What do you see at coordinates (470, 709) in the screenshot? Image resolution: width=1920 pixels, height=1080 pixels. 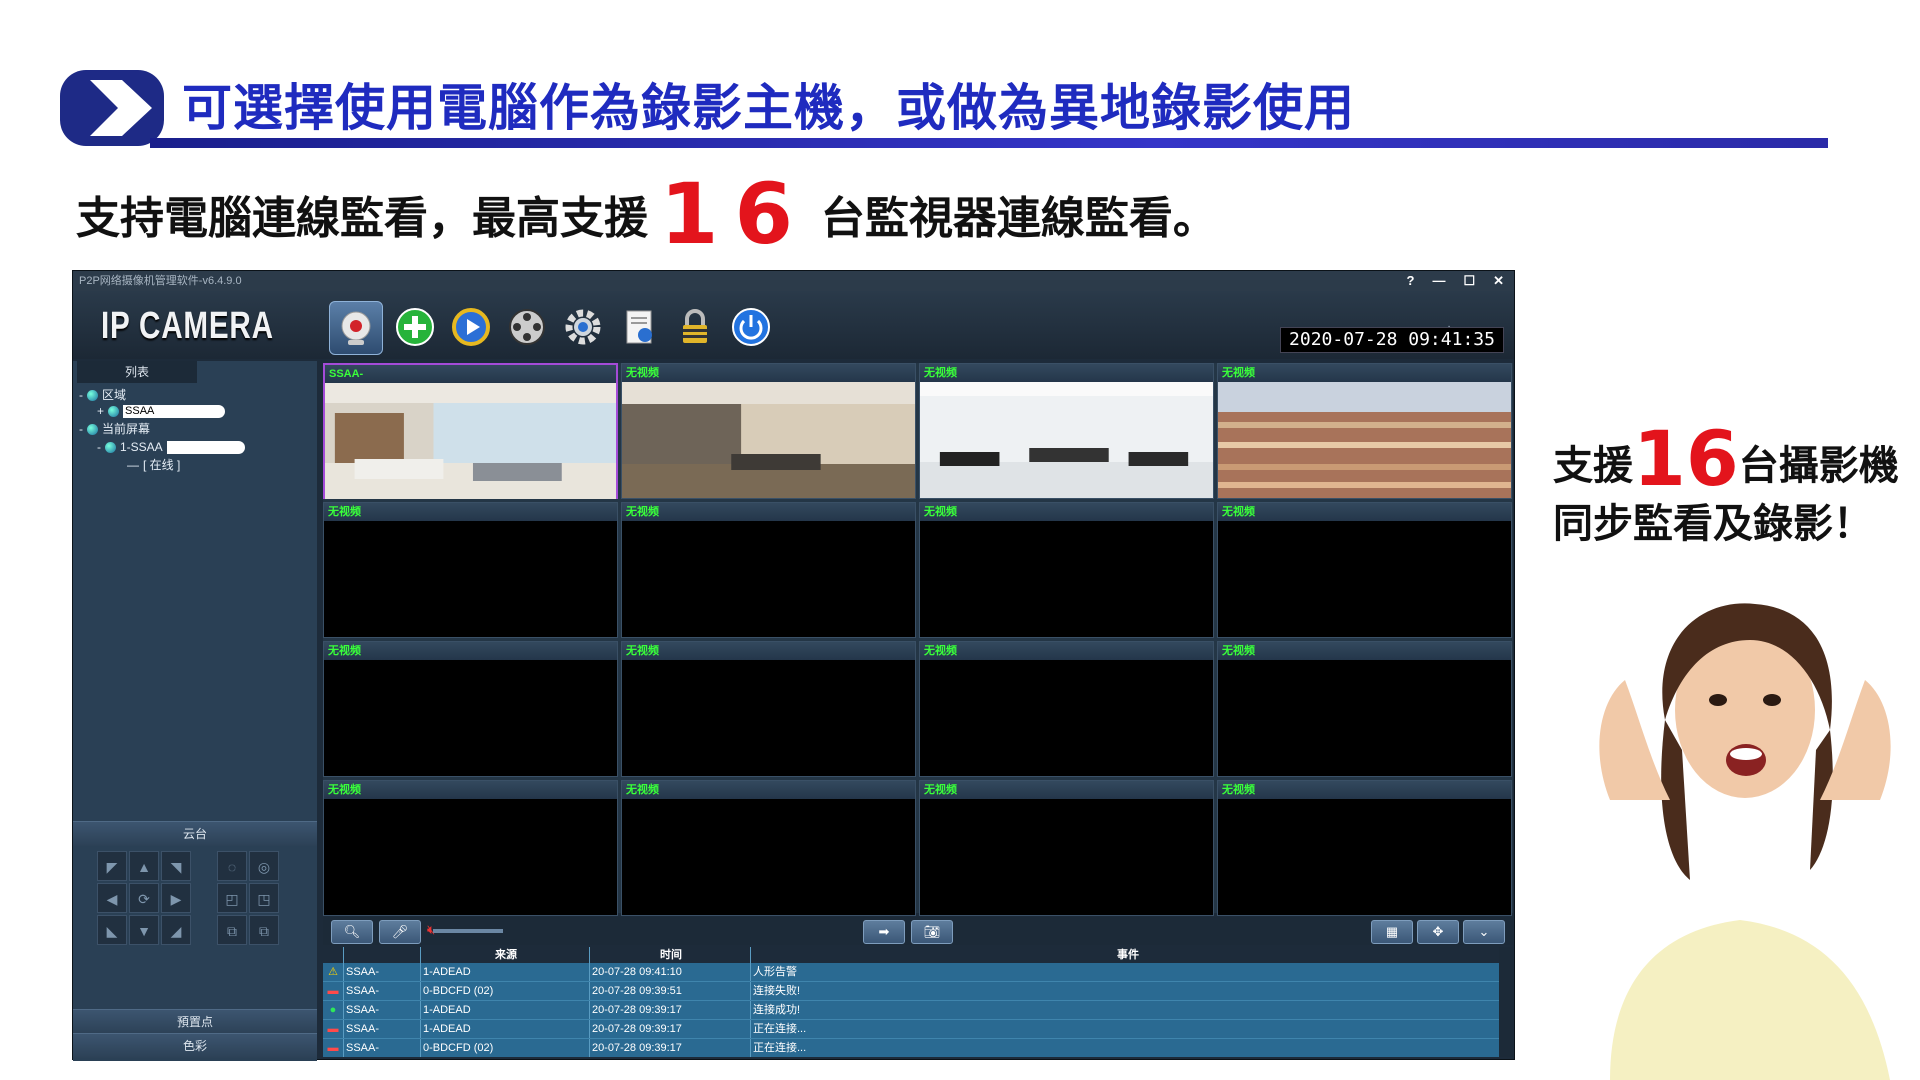 I see `video-cell-9: 无视频` at bounding box center [470, 709].